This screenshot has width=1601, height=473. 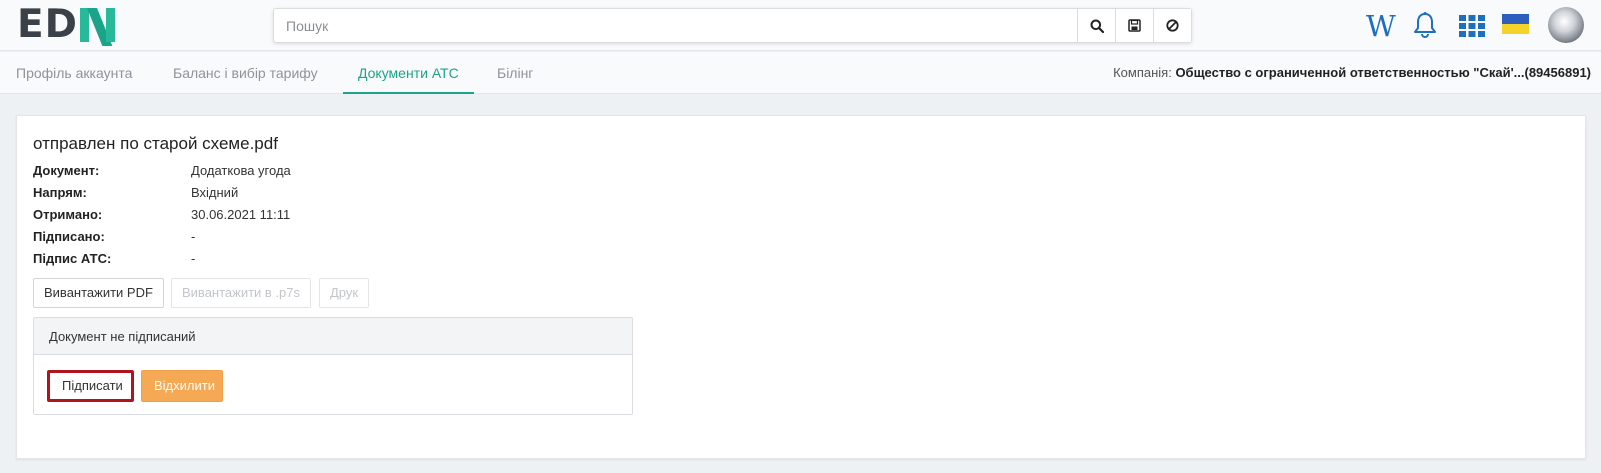 What do you see at coordinates (60, 192) in the screenshot?
I see `field-label: Напрям:` at bounding box center [60, 192].